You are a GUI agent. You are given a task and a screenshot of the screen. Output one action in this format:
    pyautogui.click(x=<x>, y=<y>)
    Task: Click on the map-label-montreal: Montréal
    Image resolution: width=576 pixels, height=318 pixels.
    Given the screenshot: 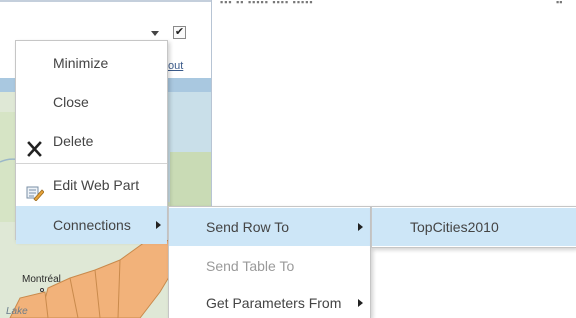 What is the action you would take?
    pyautogui.click(x=41, y=279)
    